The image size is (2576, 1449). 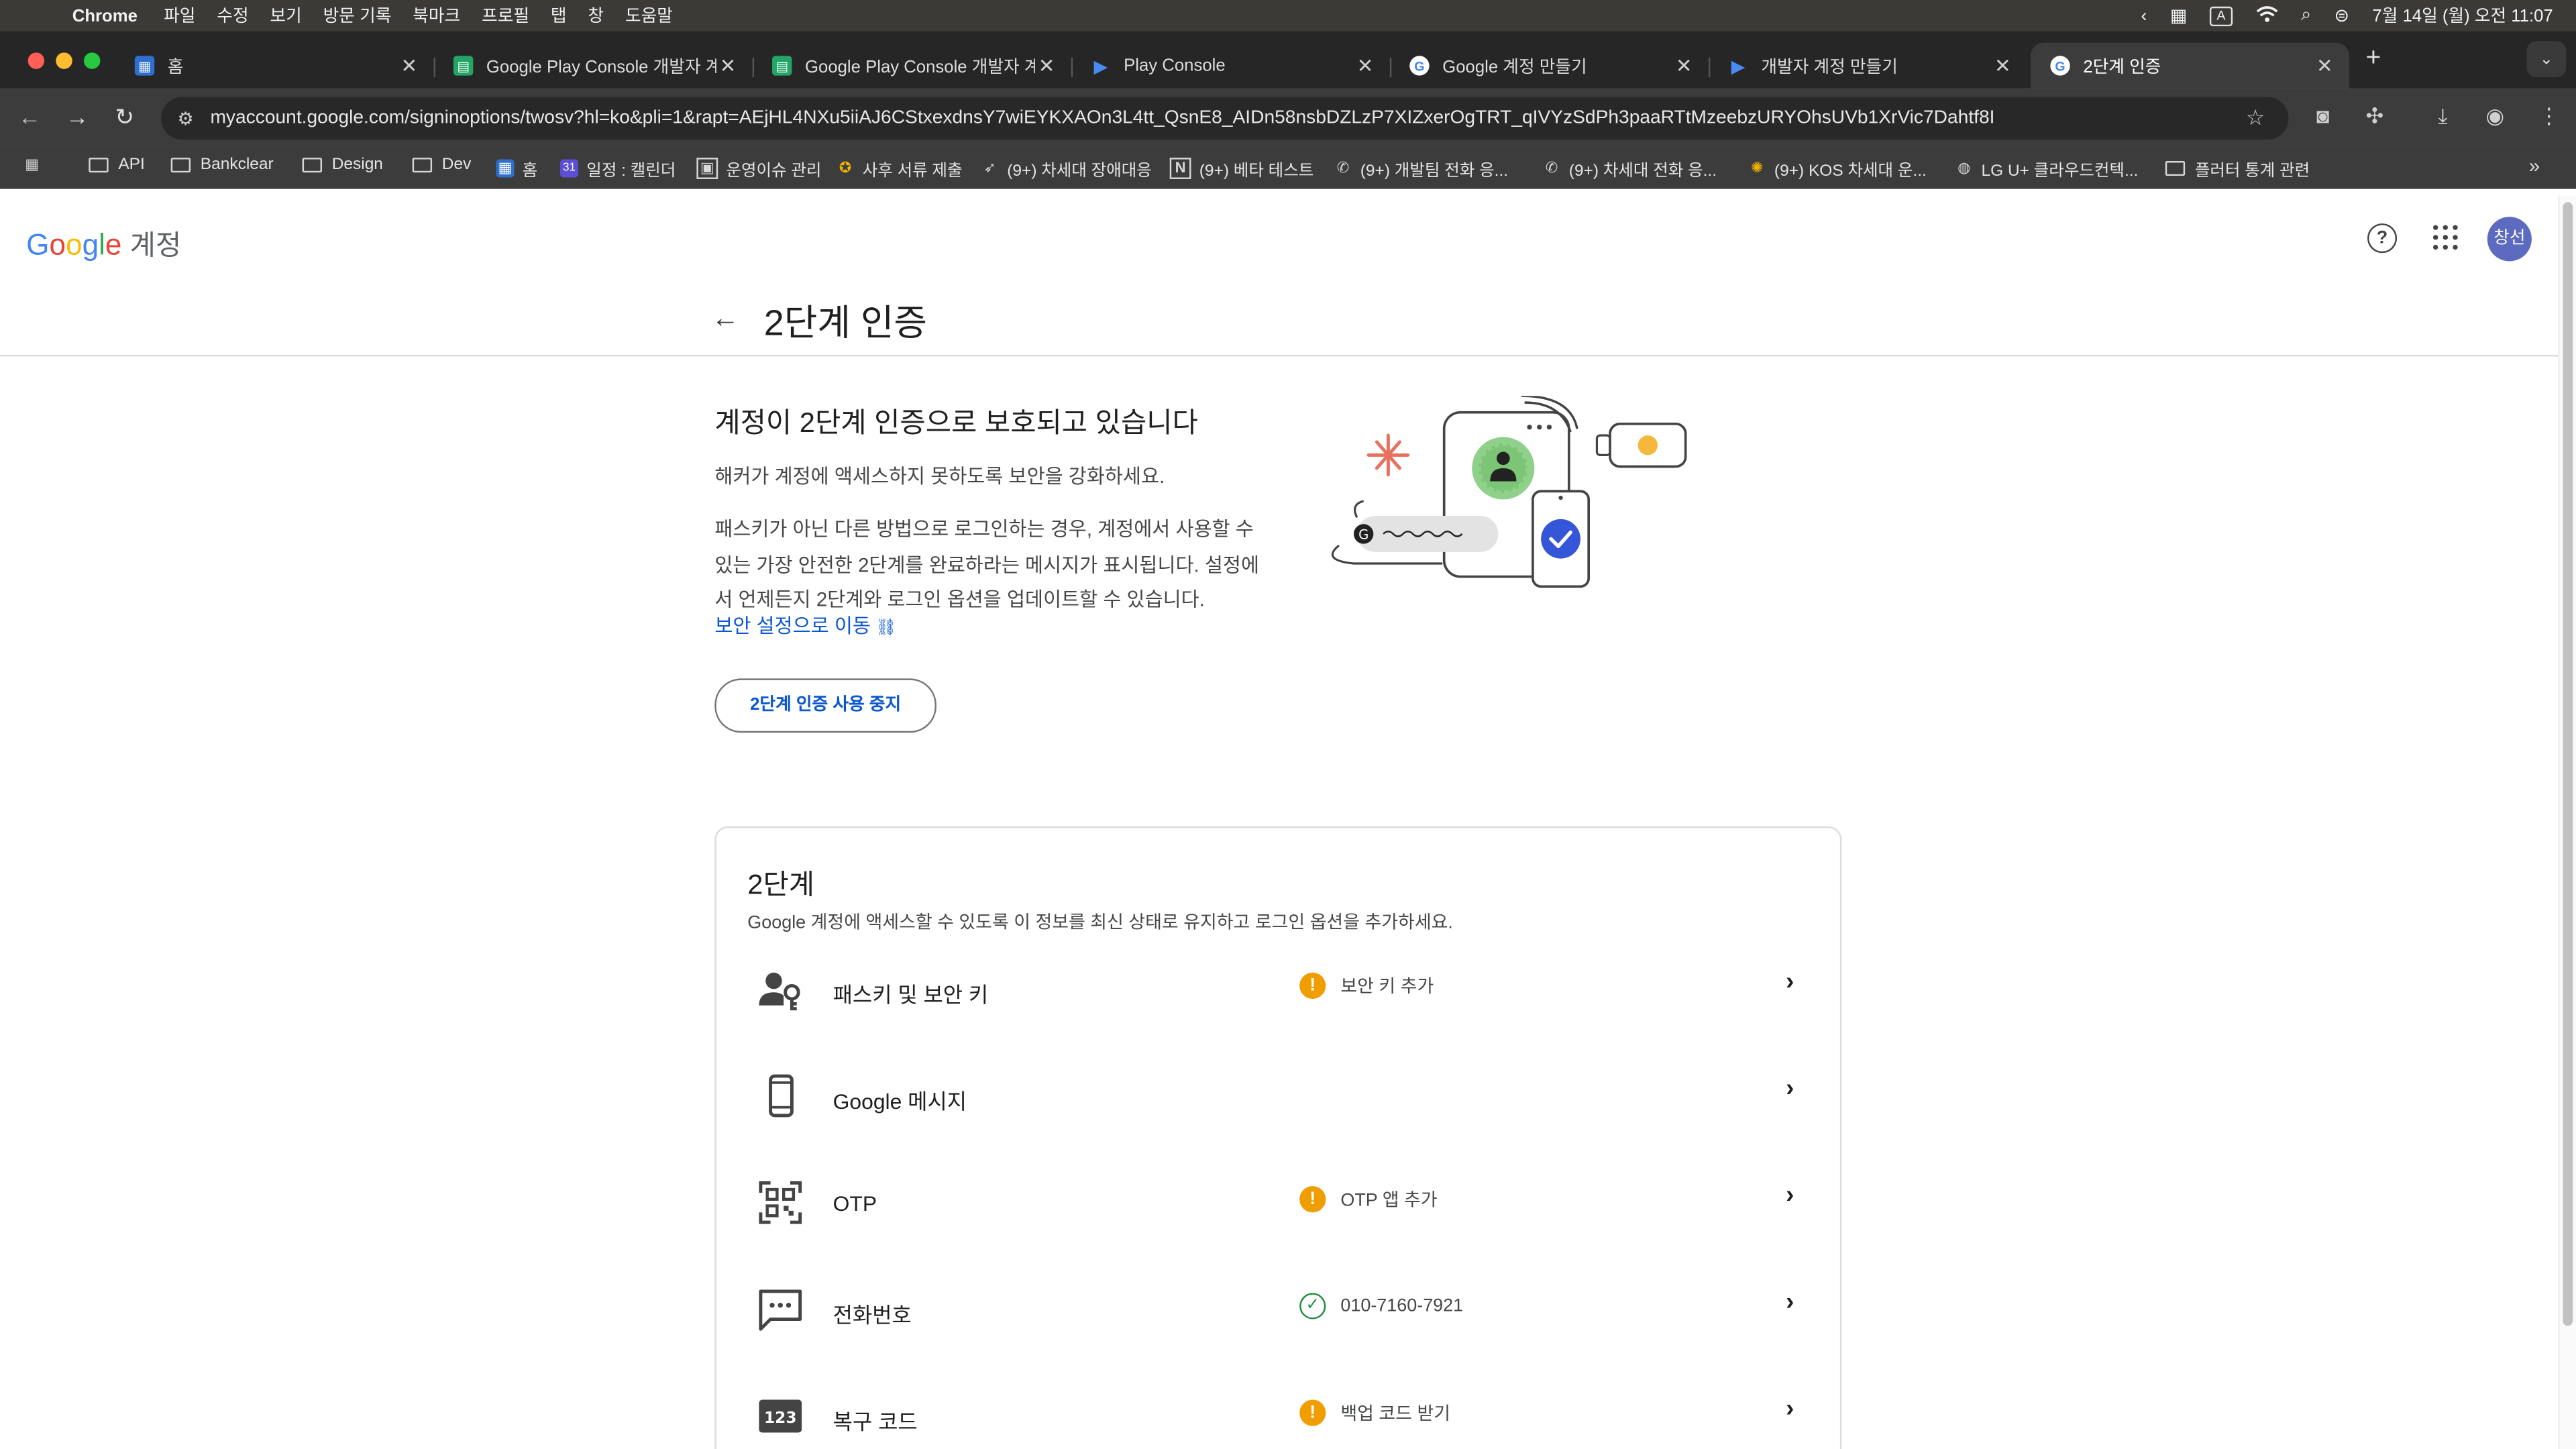 I want to click on turn-off-2sv-button: 2단계 인증 사용 중지, so click(x=825, y=705).